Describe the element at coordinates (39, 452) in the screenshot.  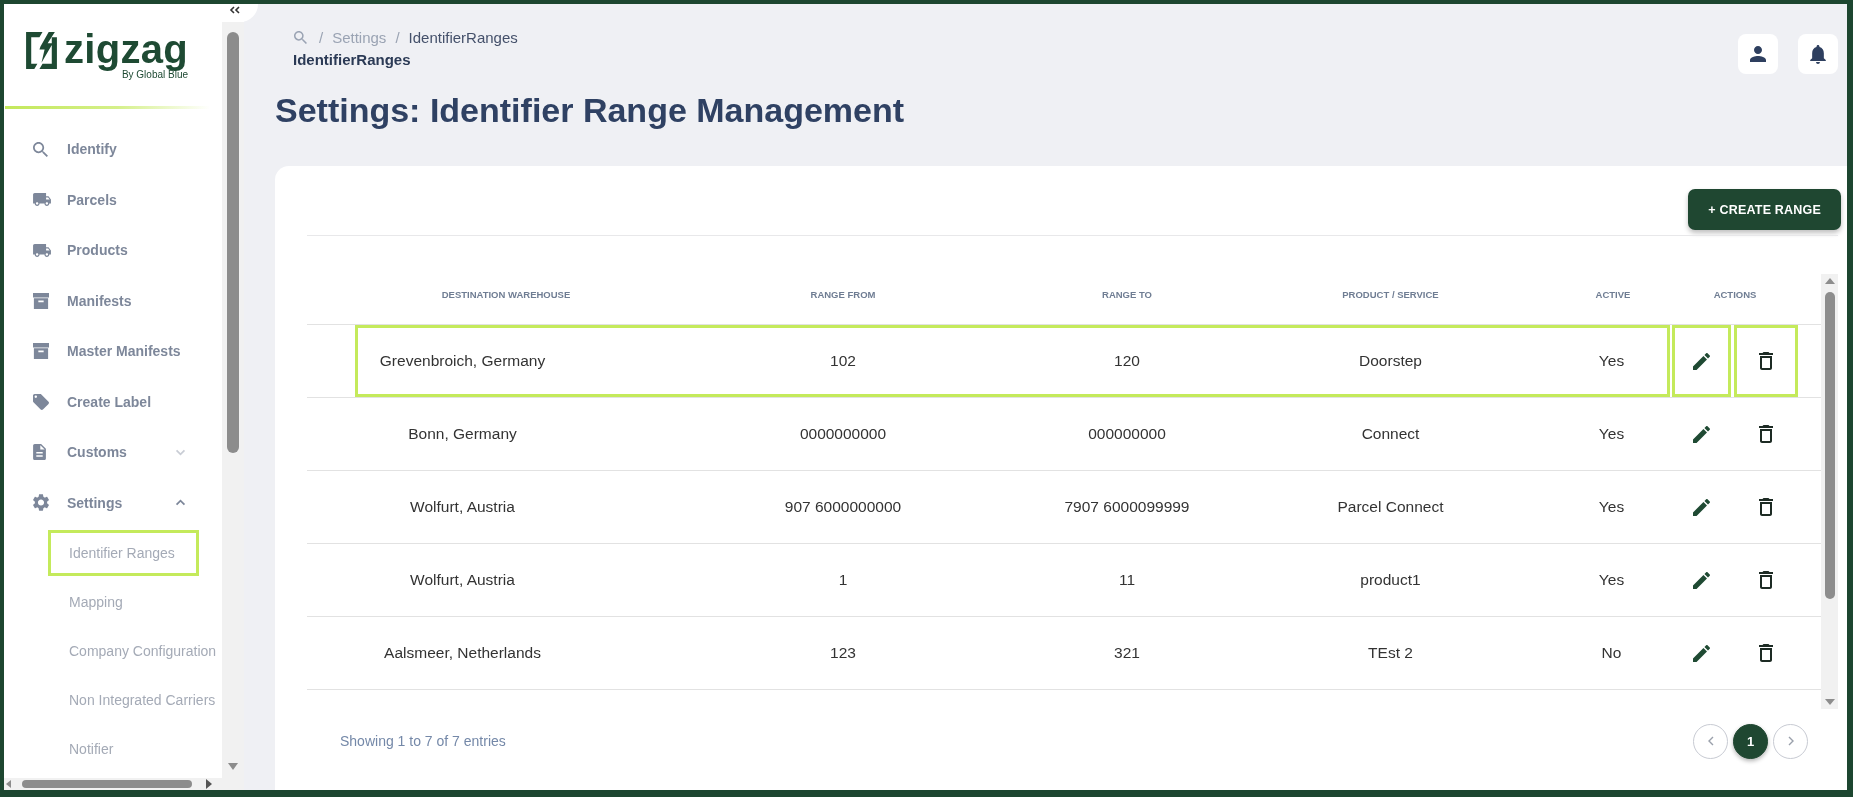
I see `document-icon` at that location.